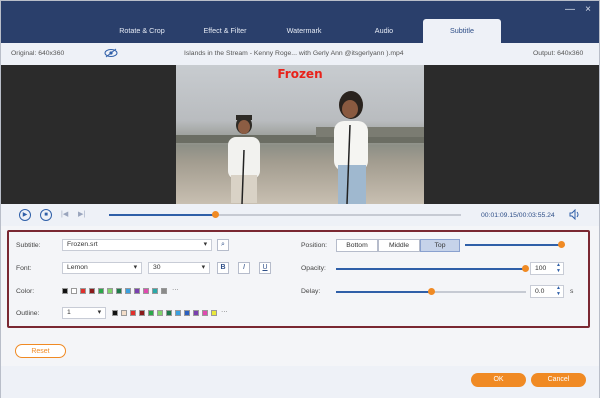 Image resolution: width=600 pixels, height=398 pixels. I want to click on tab-rotate-crop: Rotate & Crop, so click(142, 31).